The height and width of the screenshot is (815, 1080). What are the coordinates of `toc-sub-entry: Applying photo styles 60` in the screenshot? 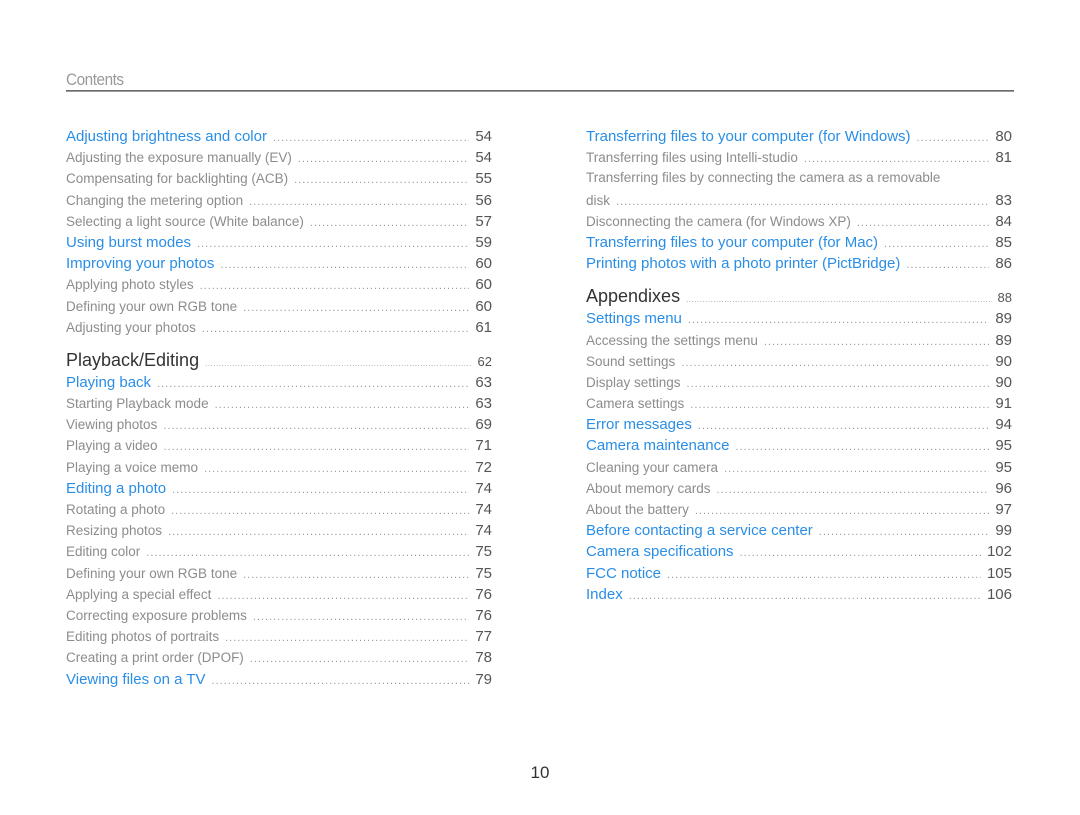 It's located at (279, 286).